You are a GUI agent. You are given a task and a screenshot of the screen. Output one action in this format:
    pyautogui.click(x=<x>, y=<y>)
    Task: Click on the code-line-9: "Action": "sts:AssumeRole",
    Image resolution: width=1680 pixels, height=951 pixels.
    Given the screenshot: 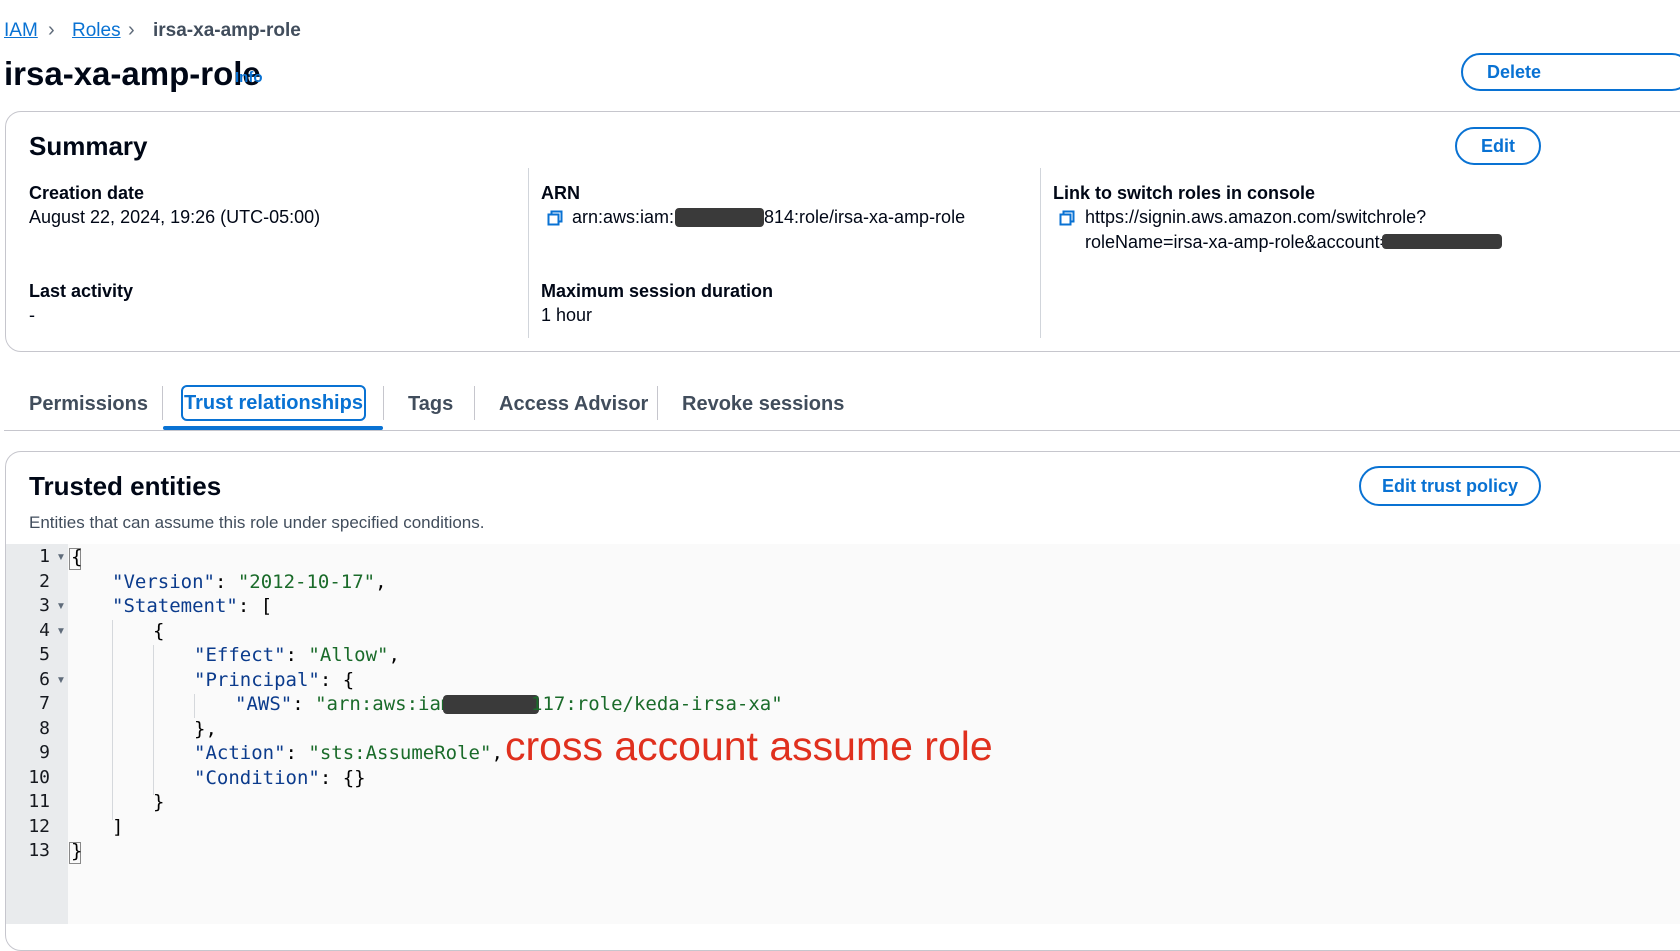 What is the action you would take?
    pyautogui.click(x=348, y=753)
    